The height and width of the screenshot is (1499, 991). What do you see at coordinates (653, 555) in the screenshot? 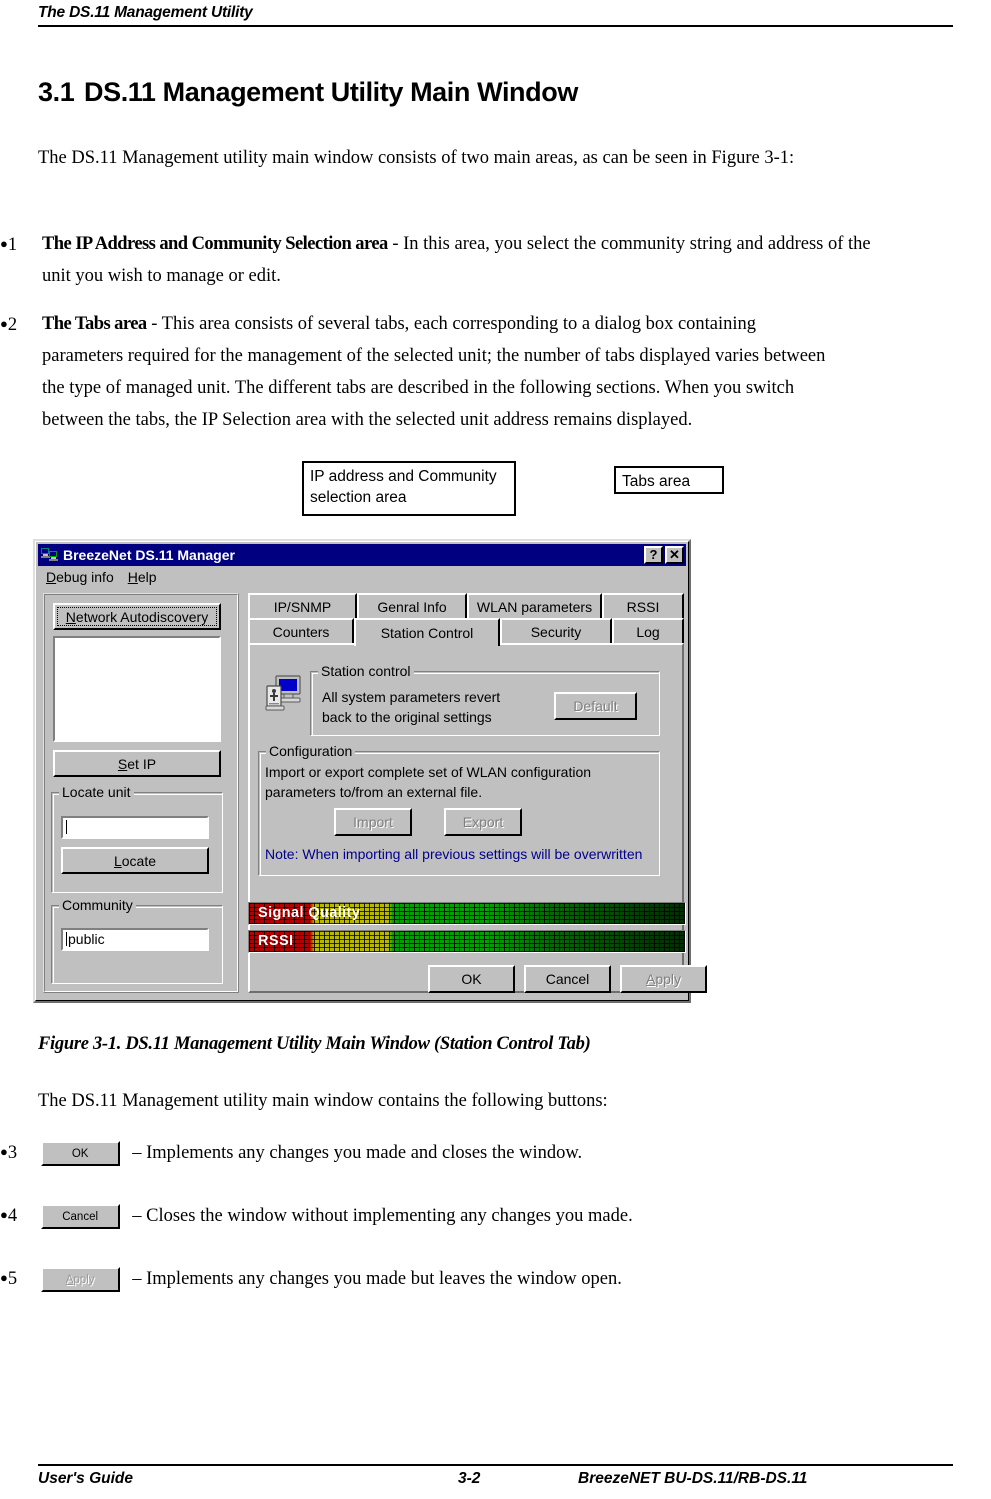
I see `help-button: ?` at bounding box center [653, 555].